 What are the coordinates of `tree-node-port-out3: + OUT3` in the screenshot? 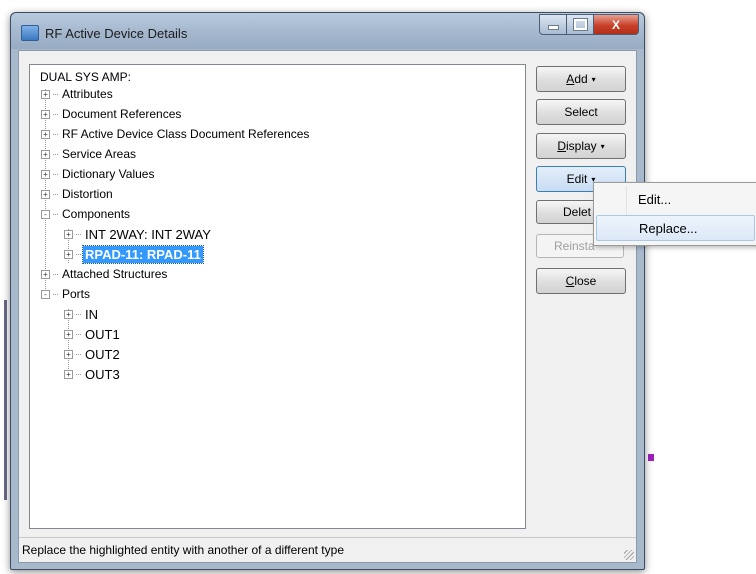 It's located at (93, 374).